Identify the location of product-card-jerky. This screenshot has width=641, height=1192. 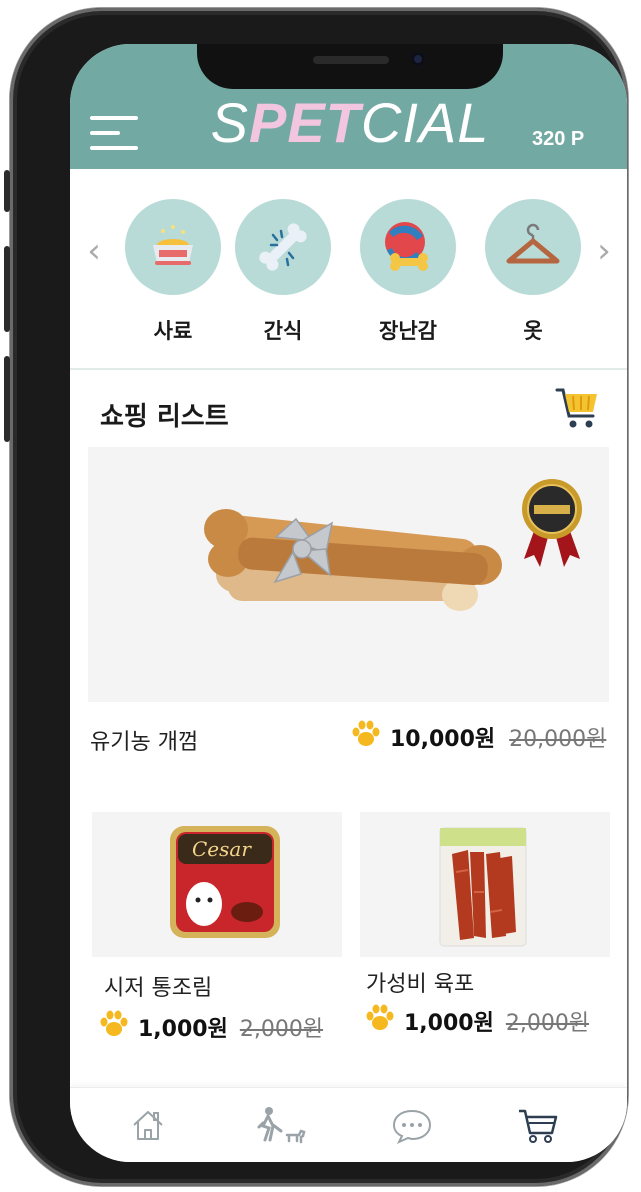
(485, 884).